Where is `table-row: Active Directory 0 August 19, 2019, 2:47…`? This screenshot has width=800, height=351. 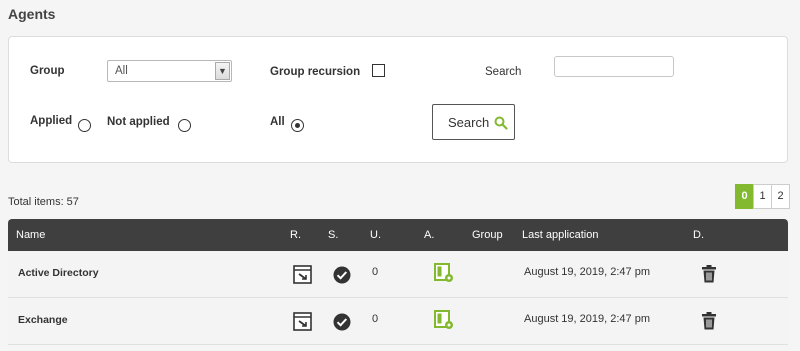
table-row: Active Directory 0 August 19, 2019, 2:47… is located at coordinates (398, 274).